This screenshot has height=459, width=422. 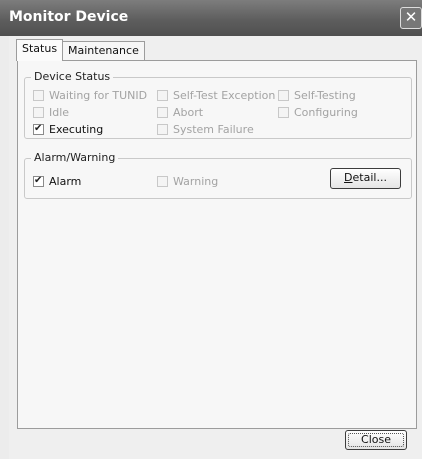 What do you see at coordinates (98, 95) in the screenshot?
I see `checkbox-label: Waiting for TUNID` at bounding box center [98, 95].